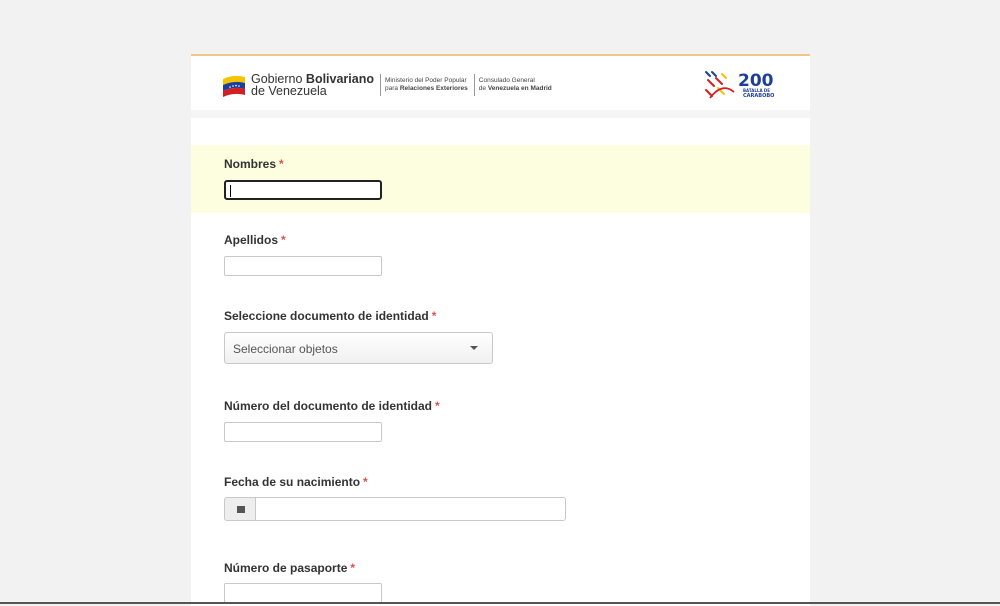 Image resolution: width=1000 pixels, height=606 pixels. I want to click on consulate-name: Consulado General de Venezuela en Madrid, so click(515, 85).